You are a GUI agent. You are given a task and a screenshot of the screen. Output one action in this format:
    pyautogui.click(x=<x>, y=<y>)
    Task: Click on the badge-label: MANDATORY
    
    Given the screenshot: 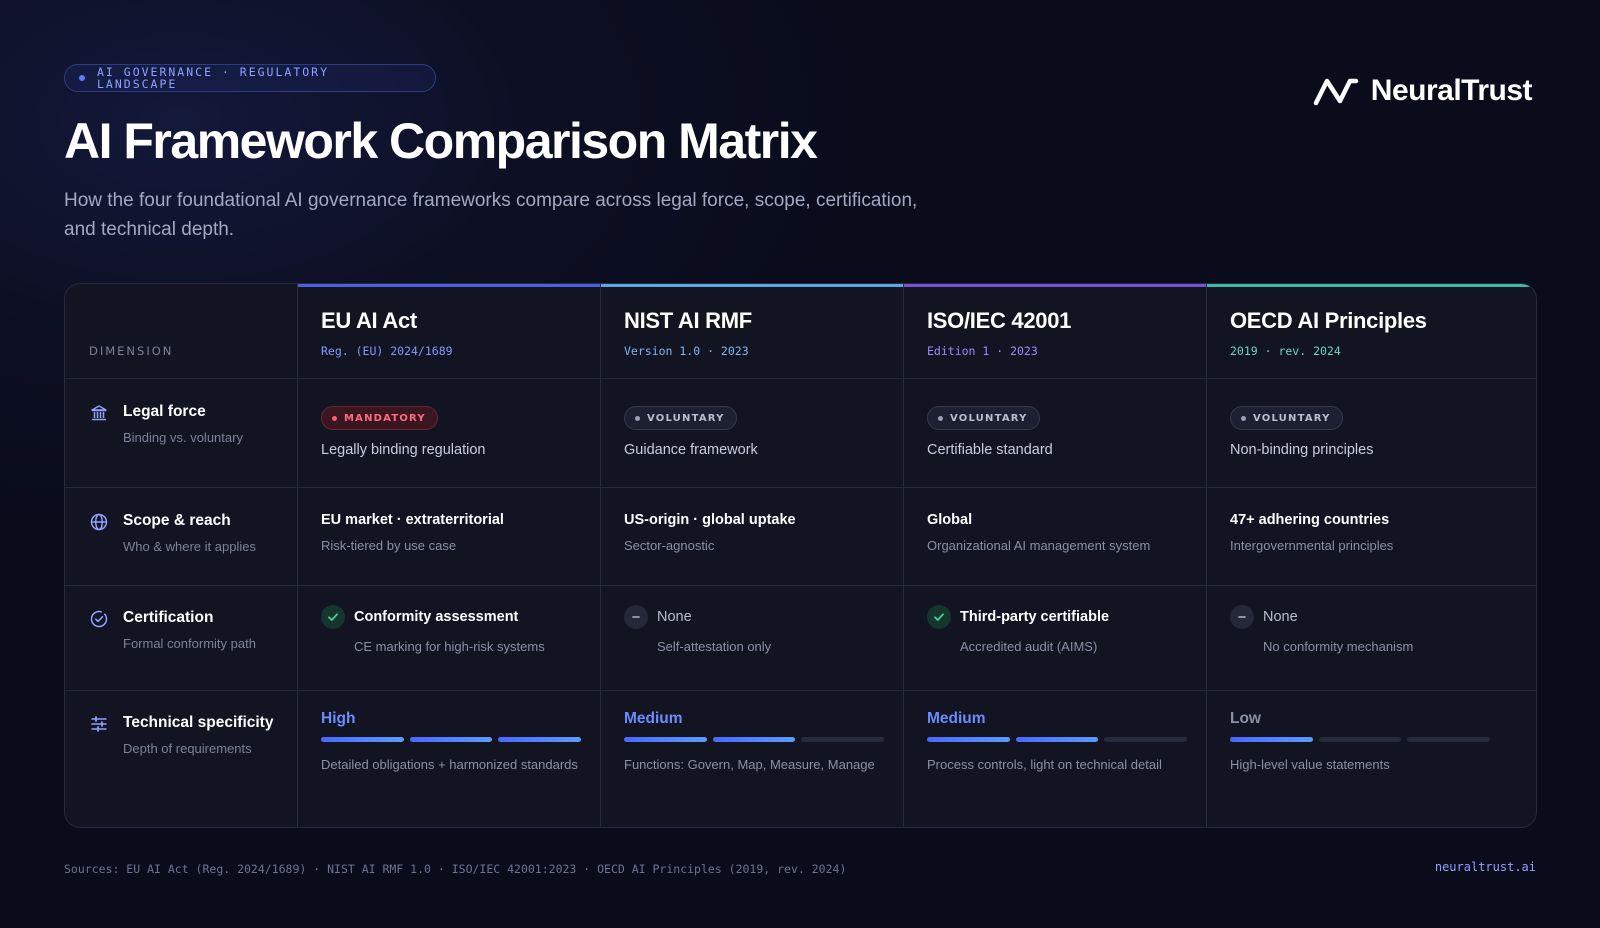 What is the action you would take?
    pyautogui.click(x=385, y=418)
    